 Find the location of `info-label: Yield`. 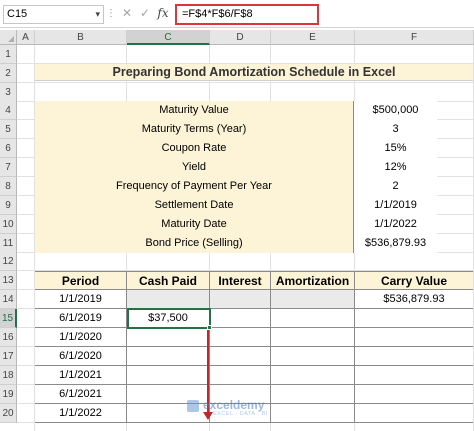

info-label: Yield is located at coordinates (194, 167).